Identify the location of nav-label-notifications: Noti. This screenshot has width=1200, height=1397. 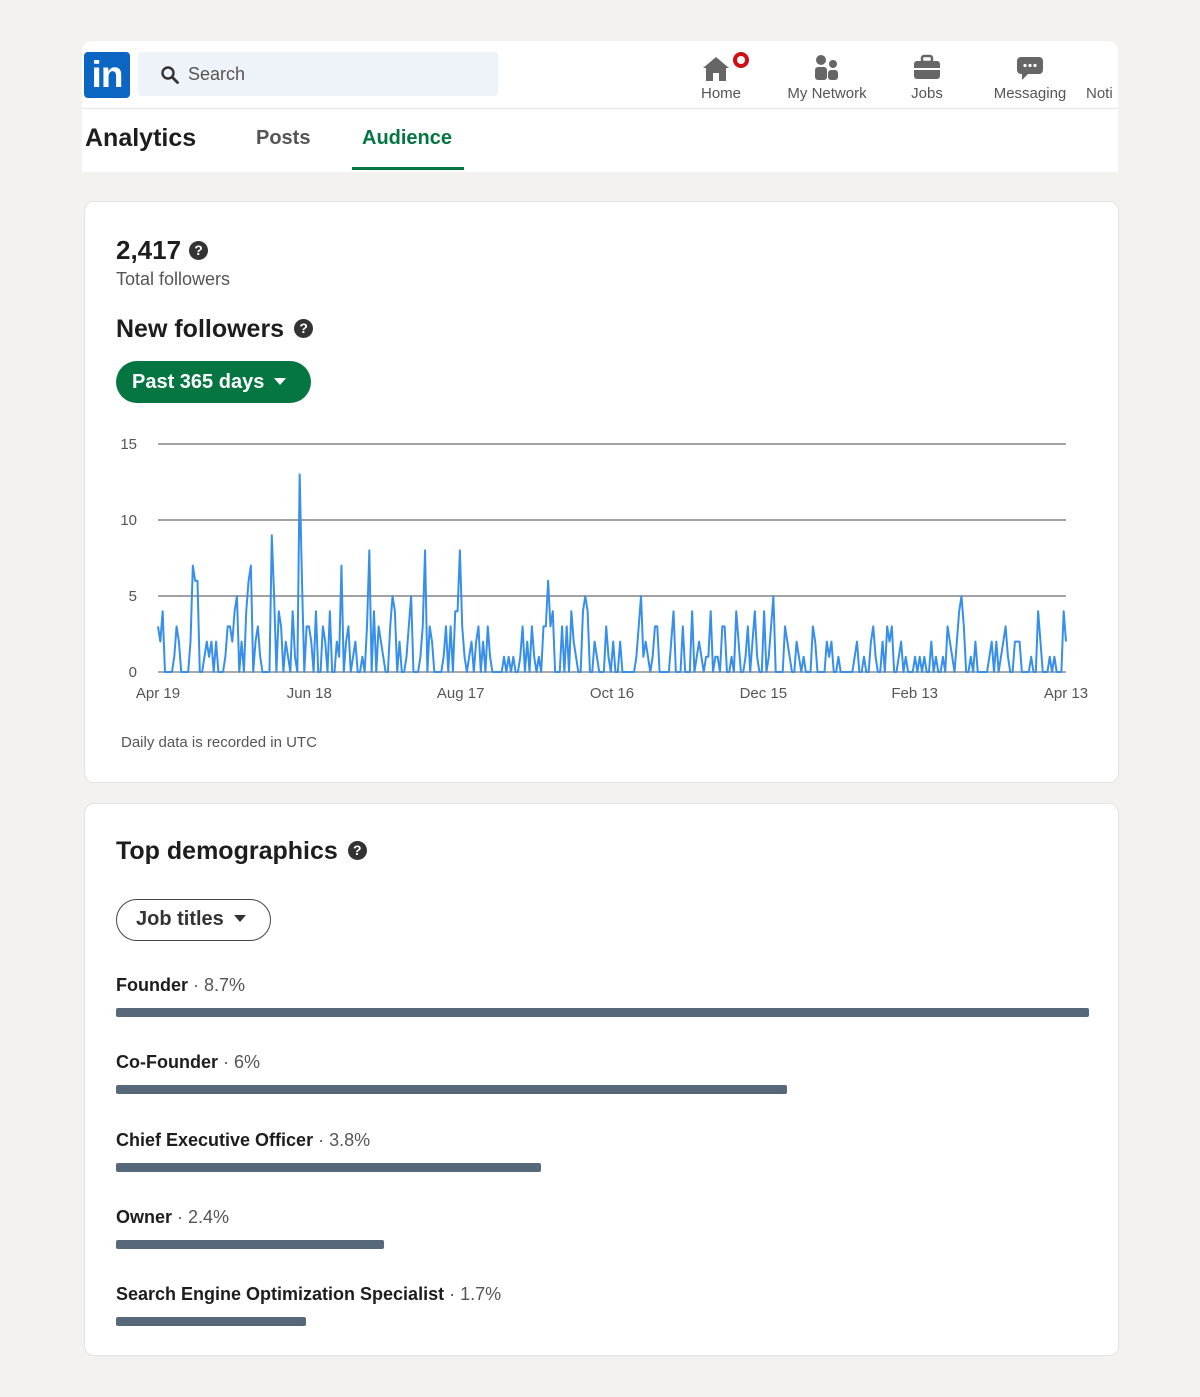
(1099, 93).